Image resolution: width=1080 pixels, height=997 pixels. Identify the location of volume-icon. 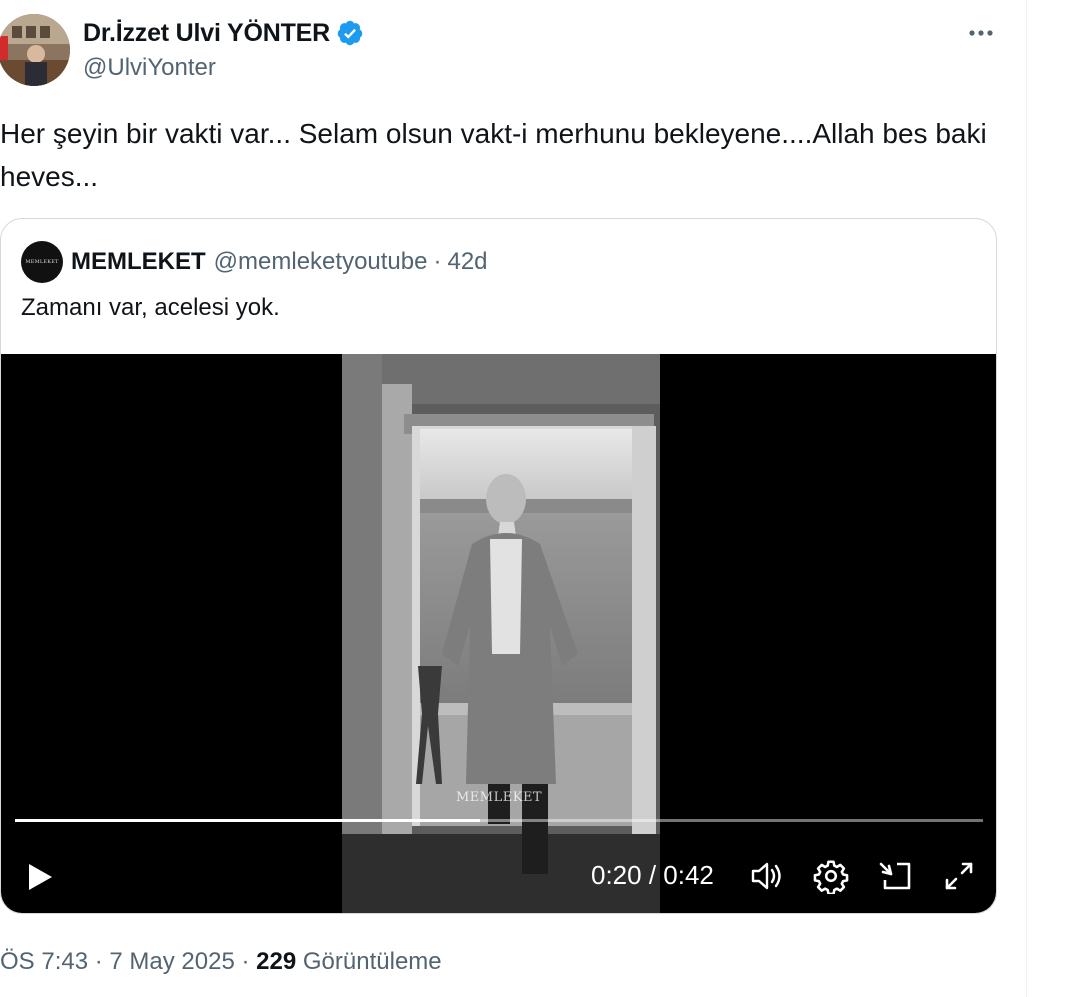
(766, 876).